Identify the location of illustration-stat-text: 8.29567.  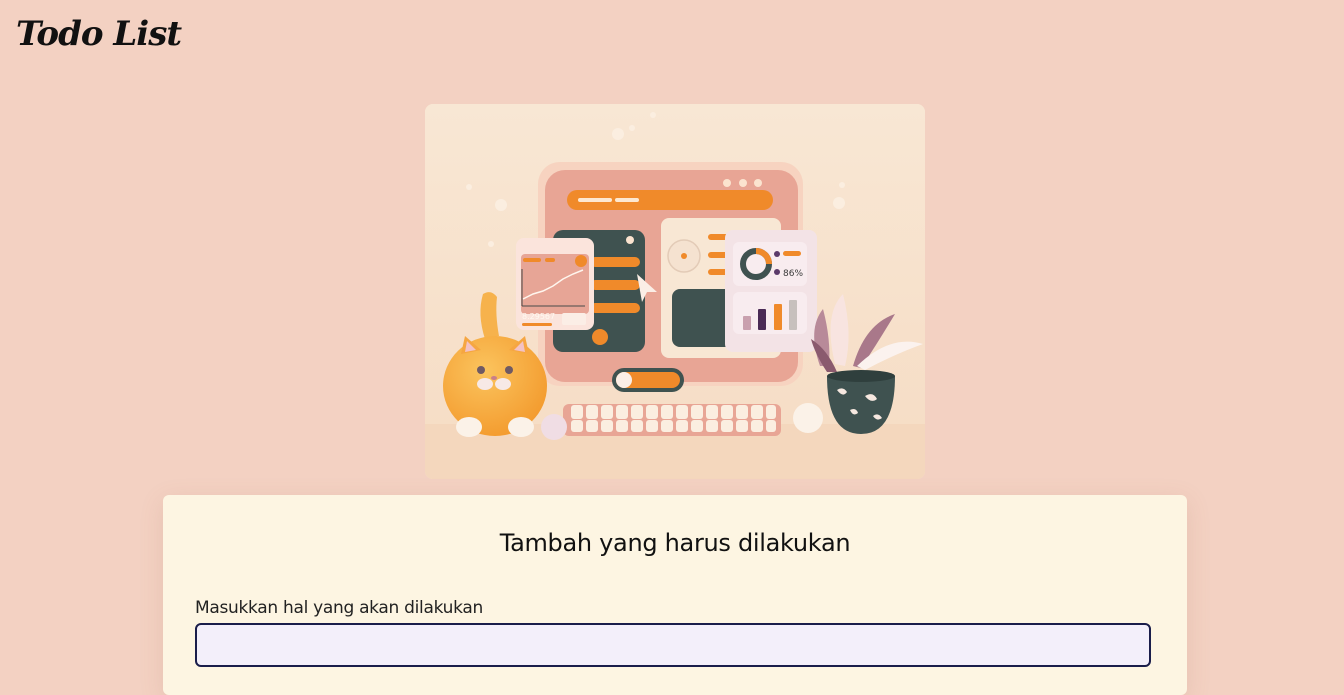
(538, 316).